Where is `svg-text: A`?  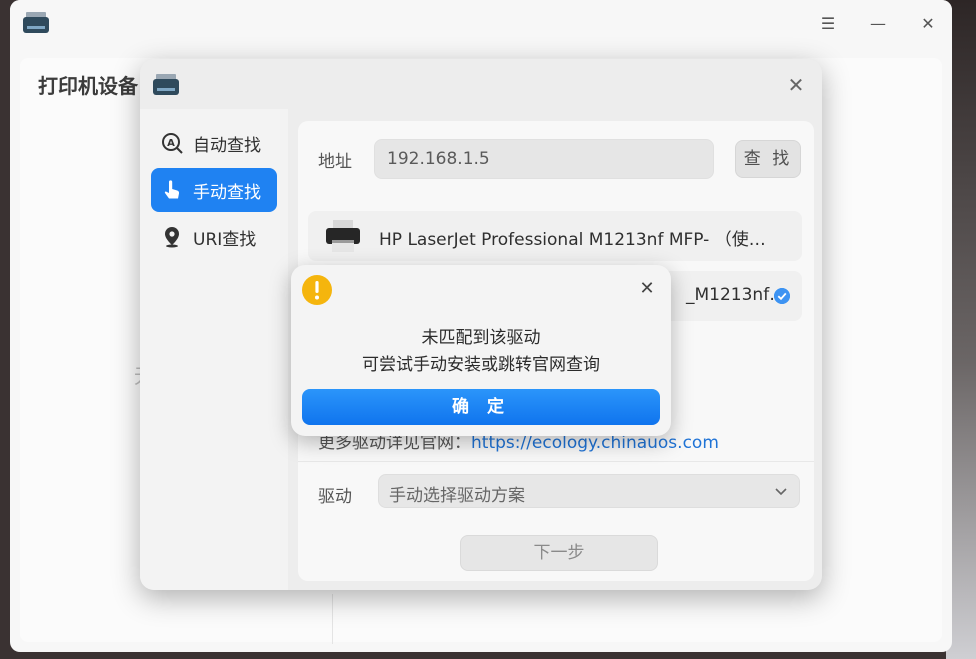 svg-text: A is located at coordinates (171, 143).